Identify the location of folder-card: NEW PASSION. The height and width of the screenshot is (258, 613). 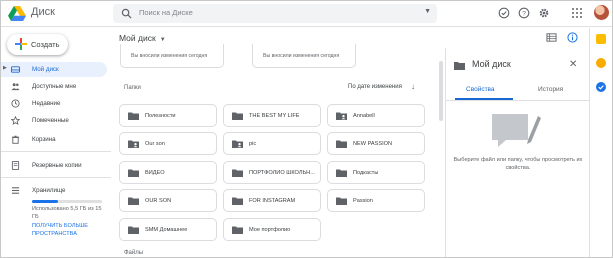
(376, 143).